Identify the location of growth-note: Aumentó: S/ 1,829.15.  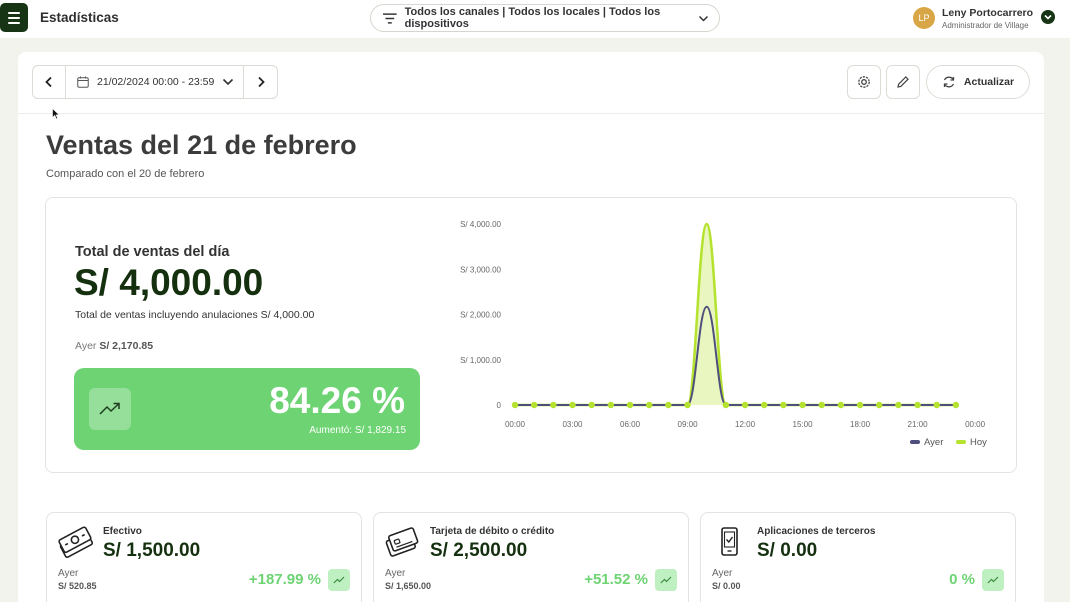
(357, 430).